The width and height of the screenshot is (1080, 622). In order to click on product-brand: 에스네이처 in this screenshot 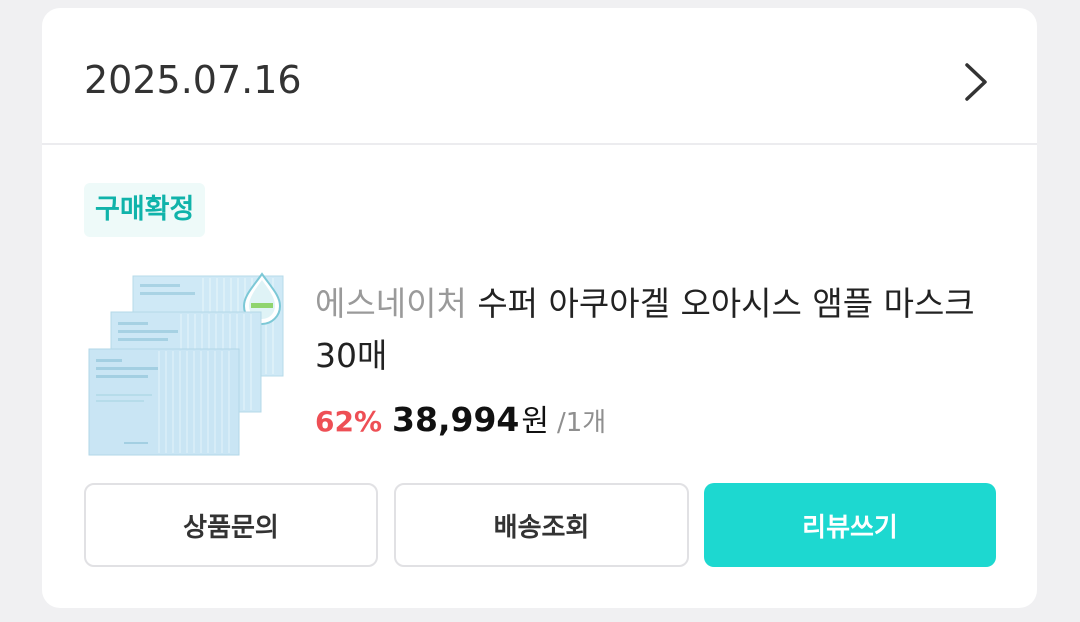, I will do `click(391, 303)`.